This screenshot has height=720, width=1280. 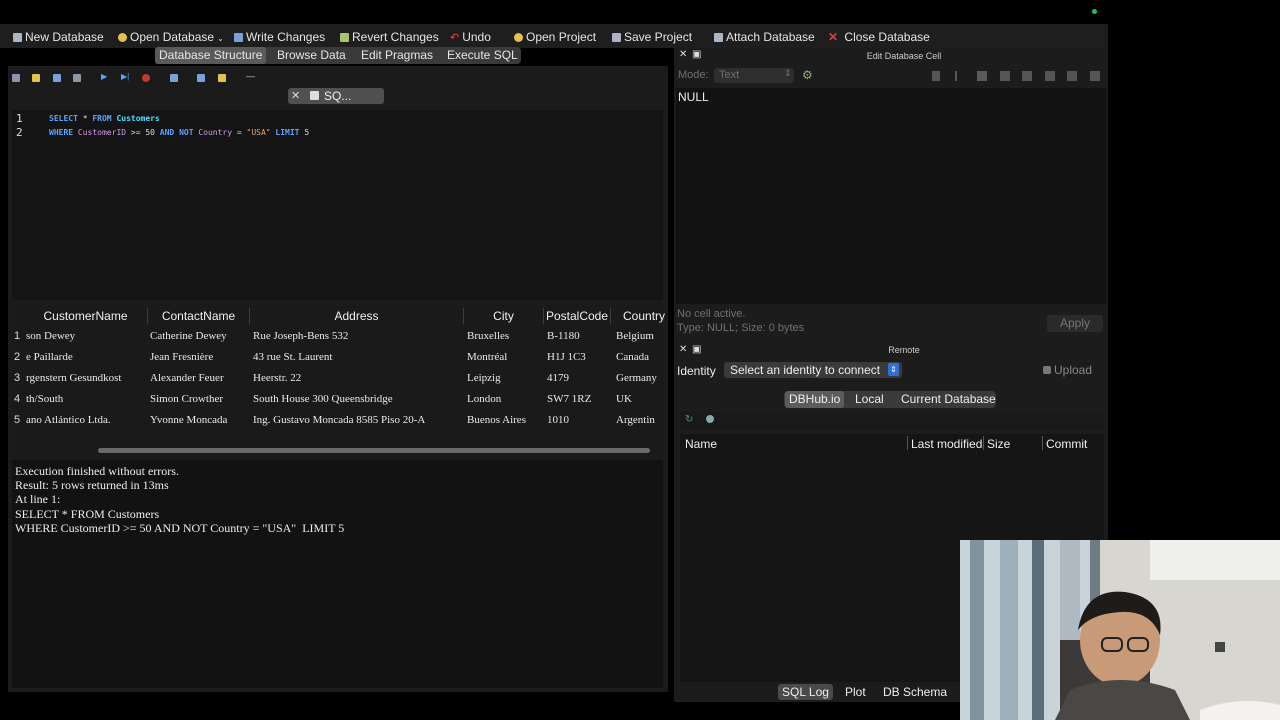 I want to click on table-cell: son Dewey, so click(x=86, y=336).